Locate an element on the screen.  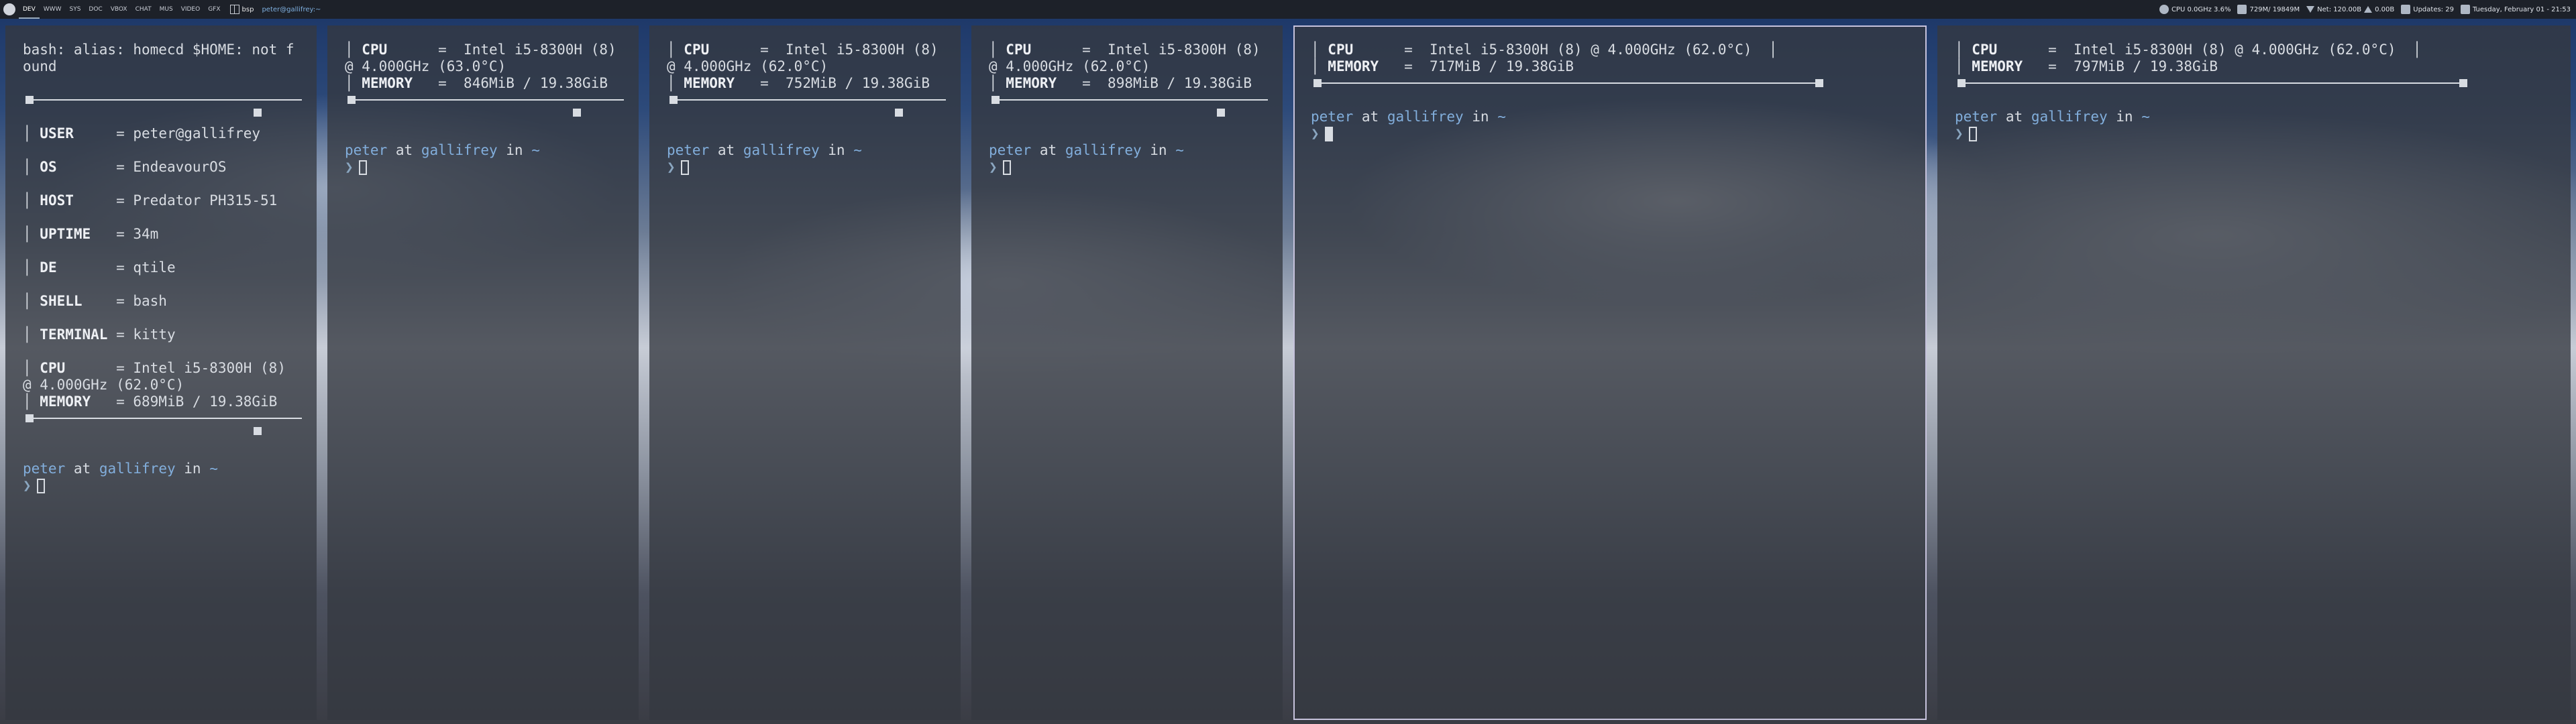
info-row-os: │ OS = EndeavourOS is located at coordinates (125, 167).